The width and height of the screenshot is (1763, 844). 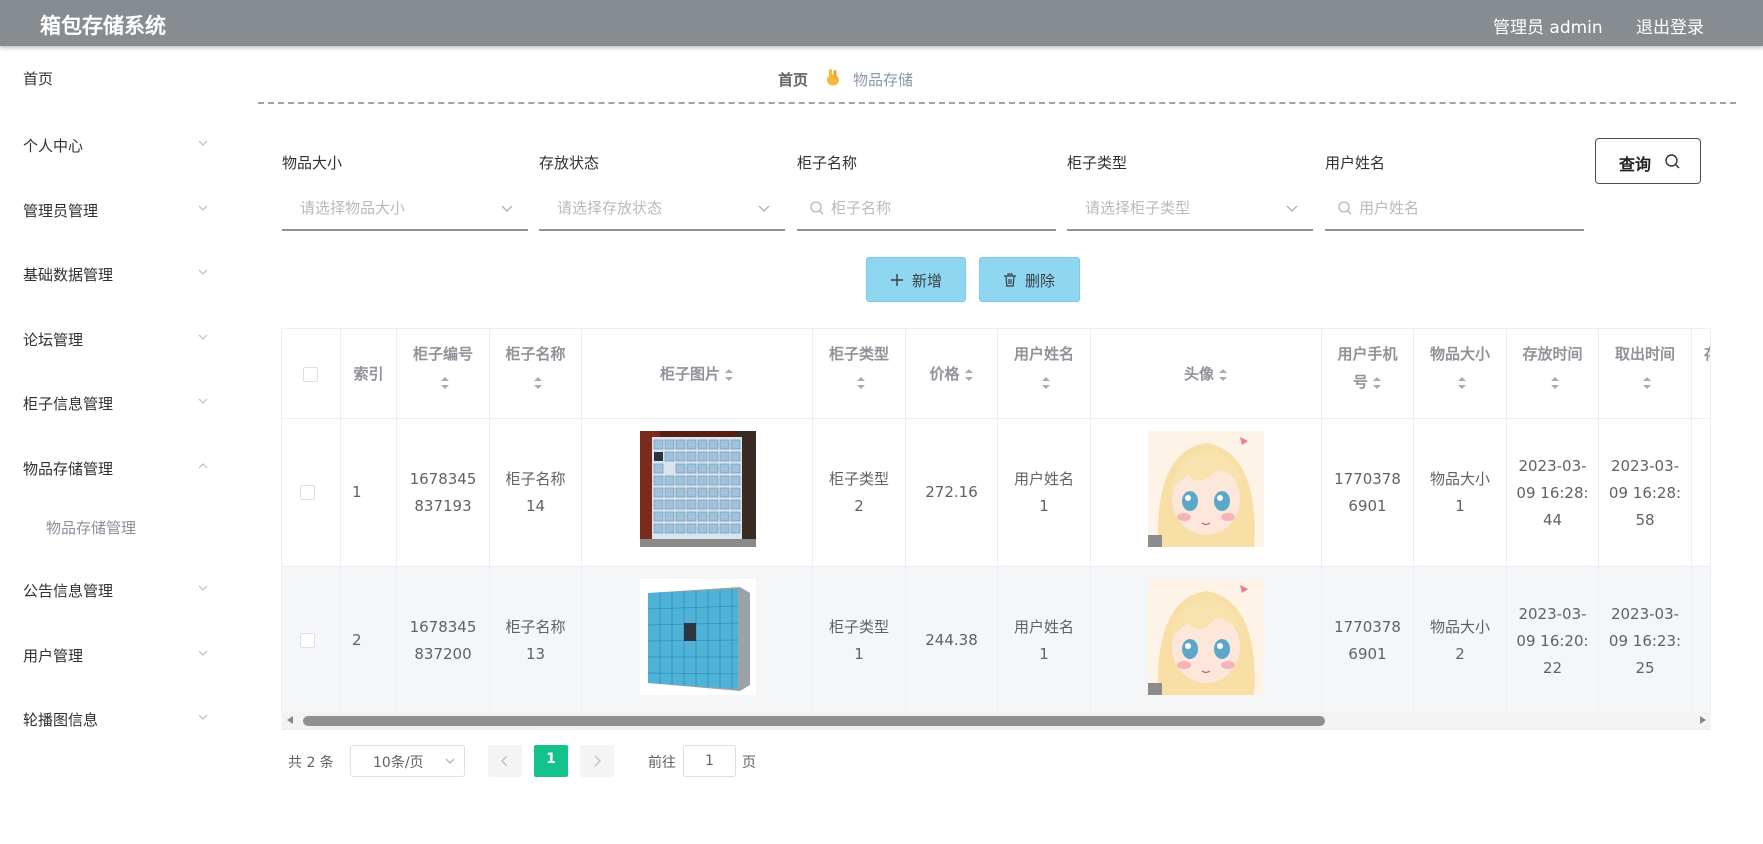 I want to click on header-phone-label-2: 号, so click(x=1360, y=382).